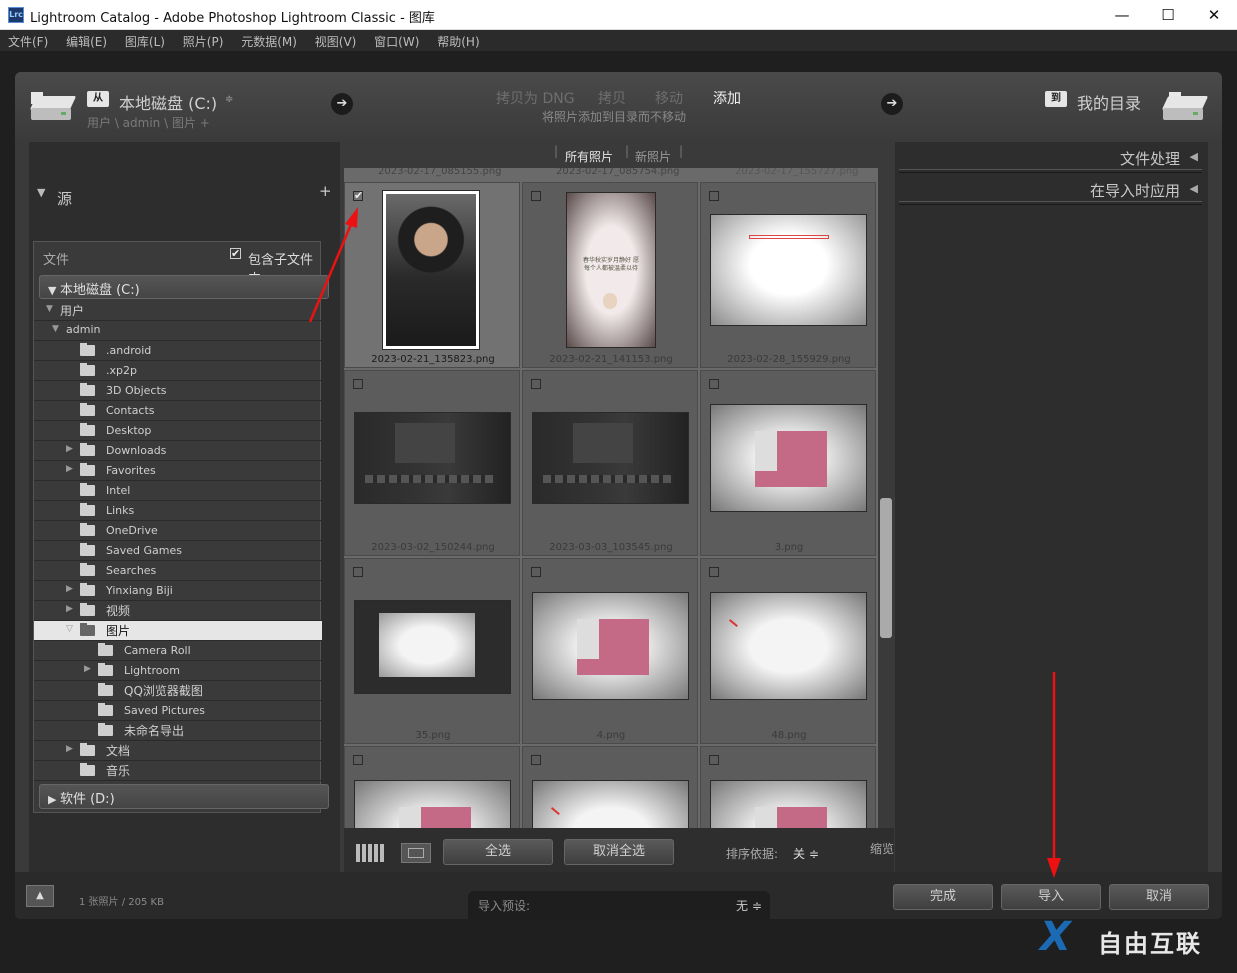  What do you see at coordinates (1150, 944) in the screenshot?
I see `watermark-text: 自由互联` at bounding box center [1150, 944].